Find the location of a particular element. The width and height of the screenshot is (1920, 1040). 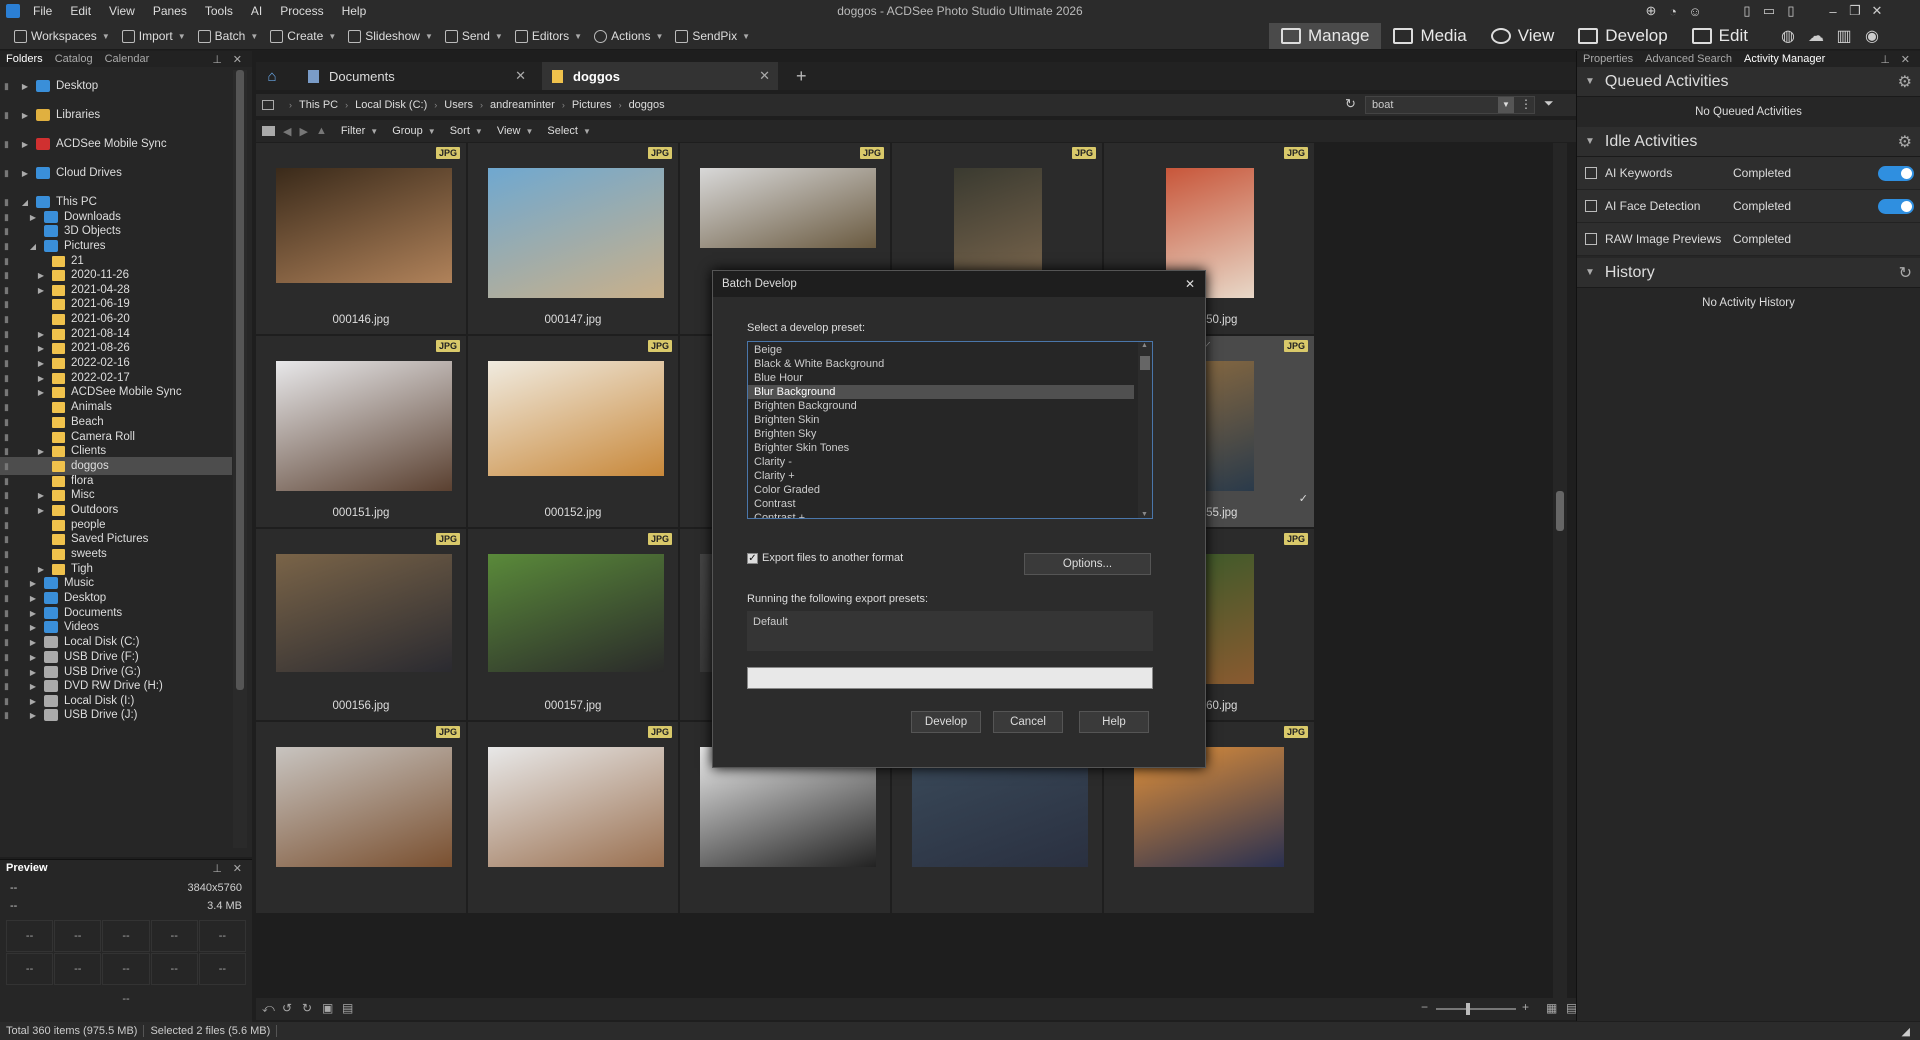

help-button: Help is located at coordinates (1114, 722).